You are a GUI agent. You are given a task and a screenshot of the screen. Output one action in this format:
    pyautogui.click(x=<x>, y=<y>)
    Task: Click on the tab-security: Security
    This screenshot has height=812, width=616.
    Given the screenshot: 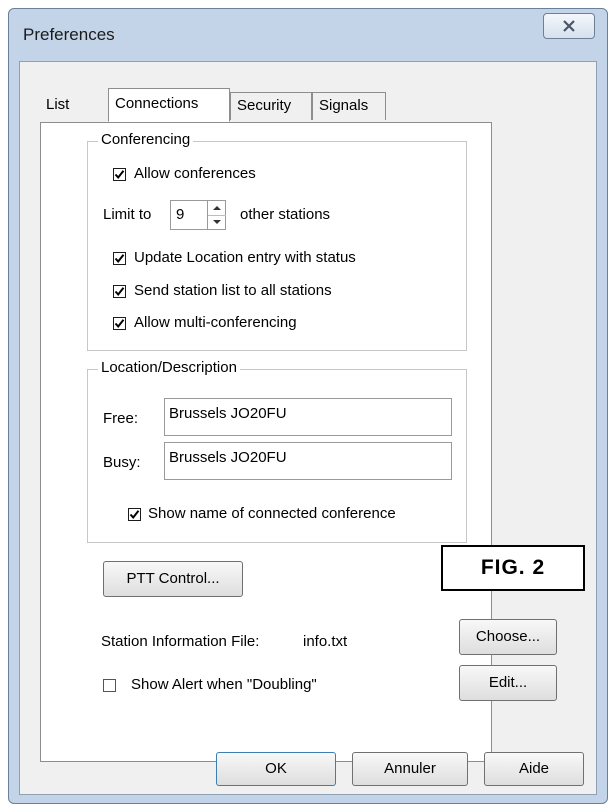 What is the action you would take?
    pyautogui.click(x=271, y=106)
    